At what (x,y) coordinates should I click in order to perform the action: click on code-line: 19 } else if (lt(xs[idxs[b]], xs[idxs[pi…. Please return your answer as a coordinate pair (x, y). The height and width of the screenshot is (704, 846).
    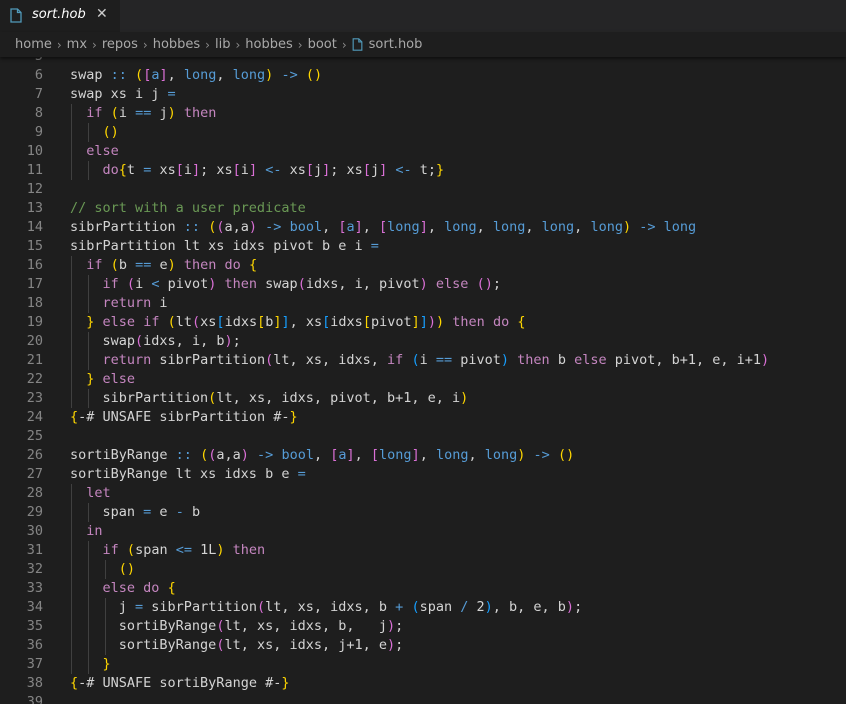
    Looking at the image, I should click on (423, 322).